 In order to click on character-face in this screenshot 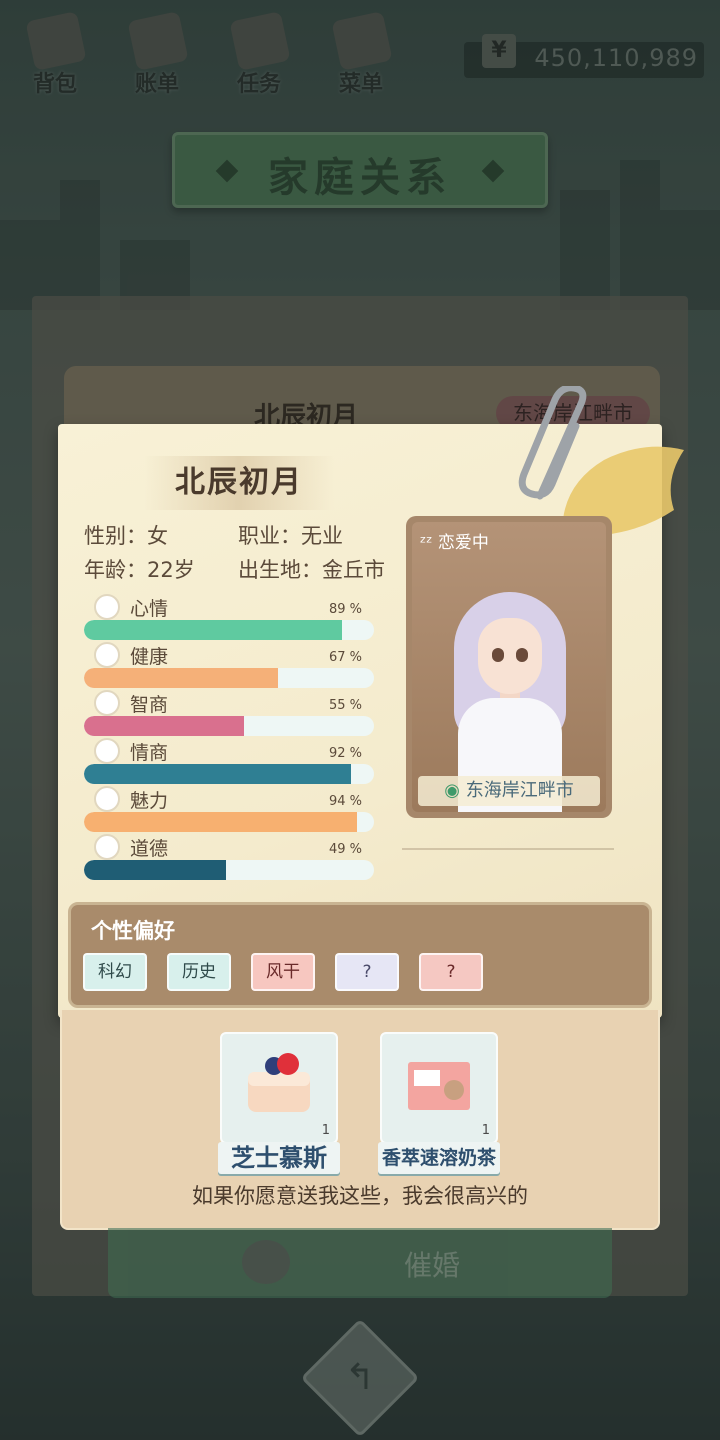, I will do `click(510, 656)`.